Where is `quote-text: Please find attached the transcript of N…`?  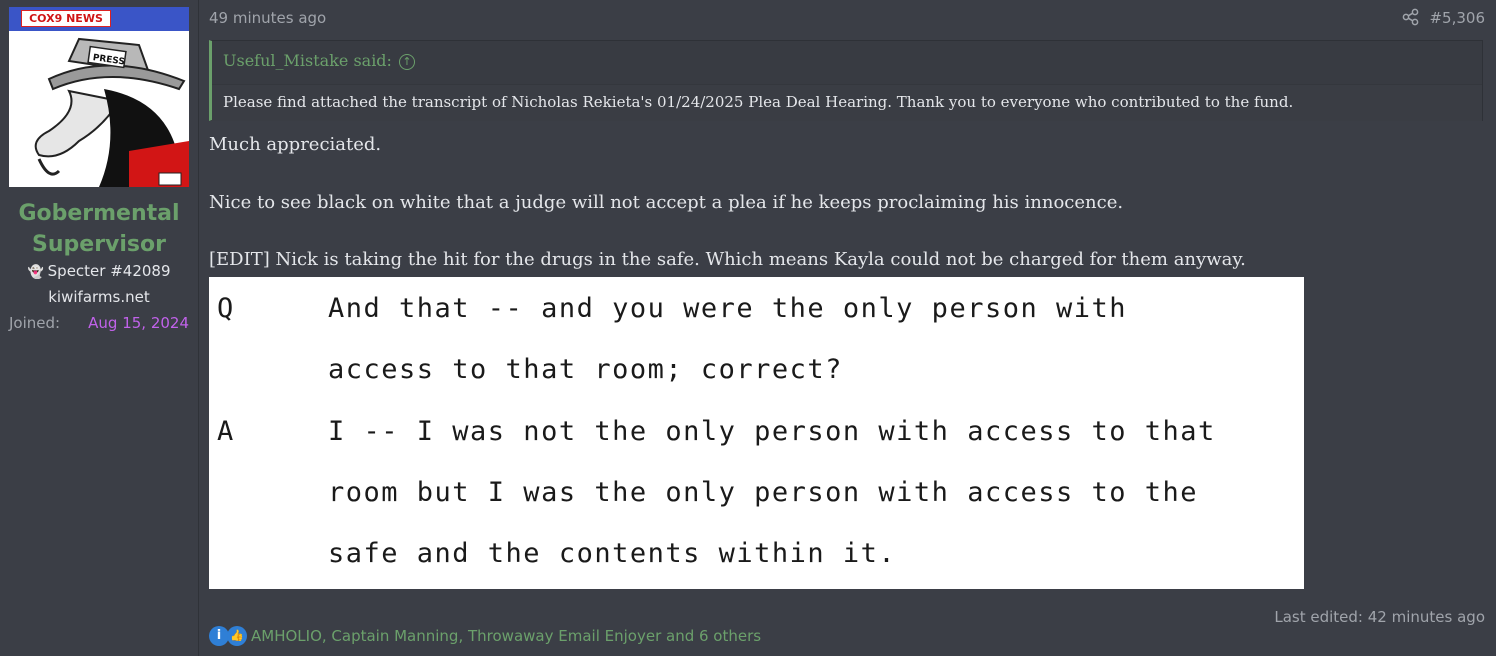 quote-text: Please find attached the transcript of N… is located at coordinates (758, 102).